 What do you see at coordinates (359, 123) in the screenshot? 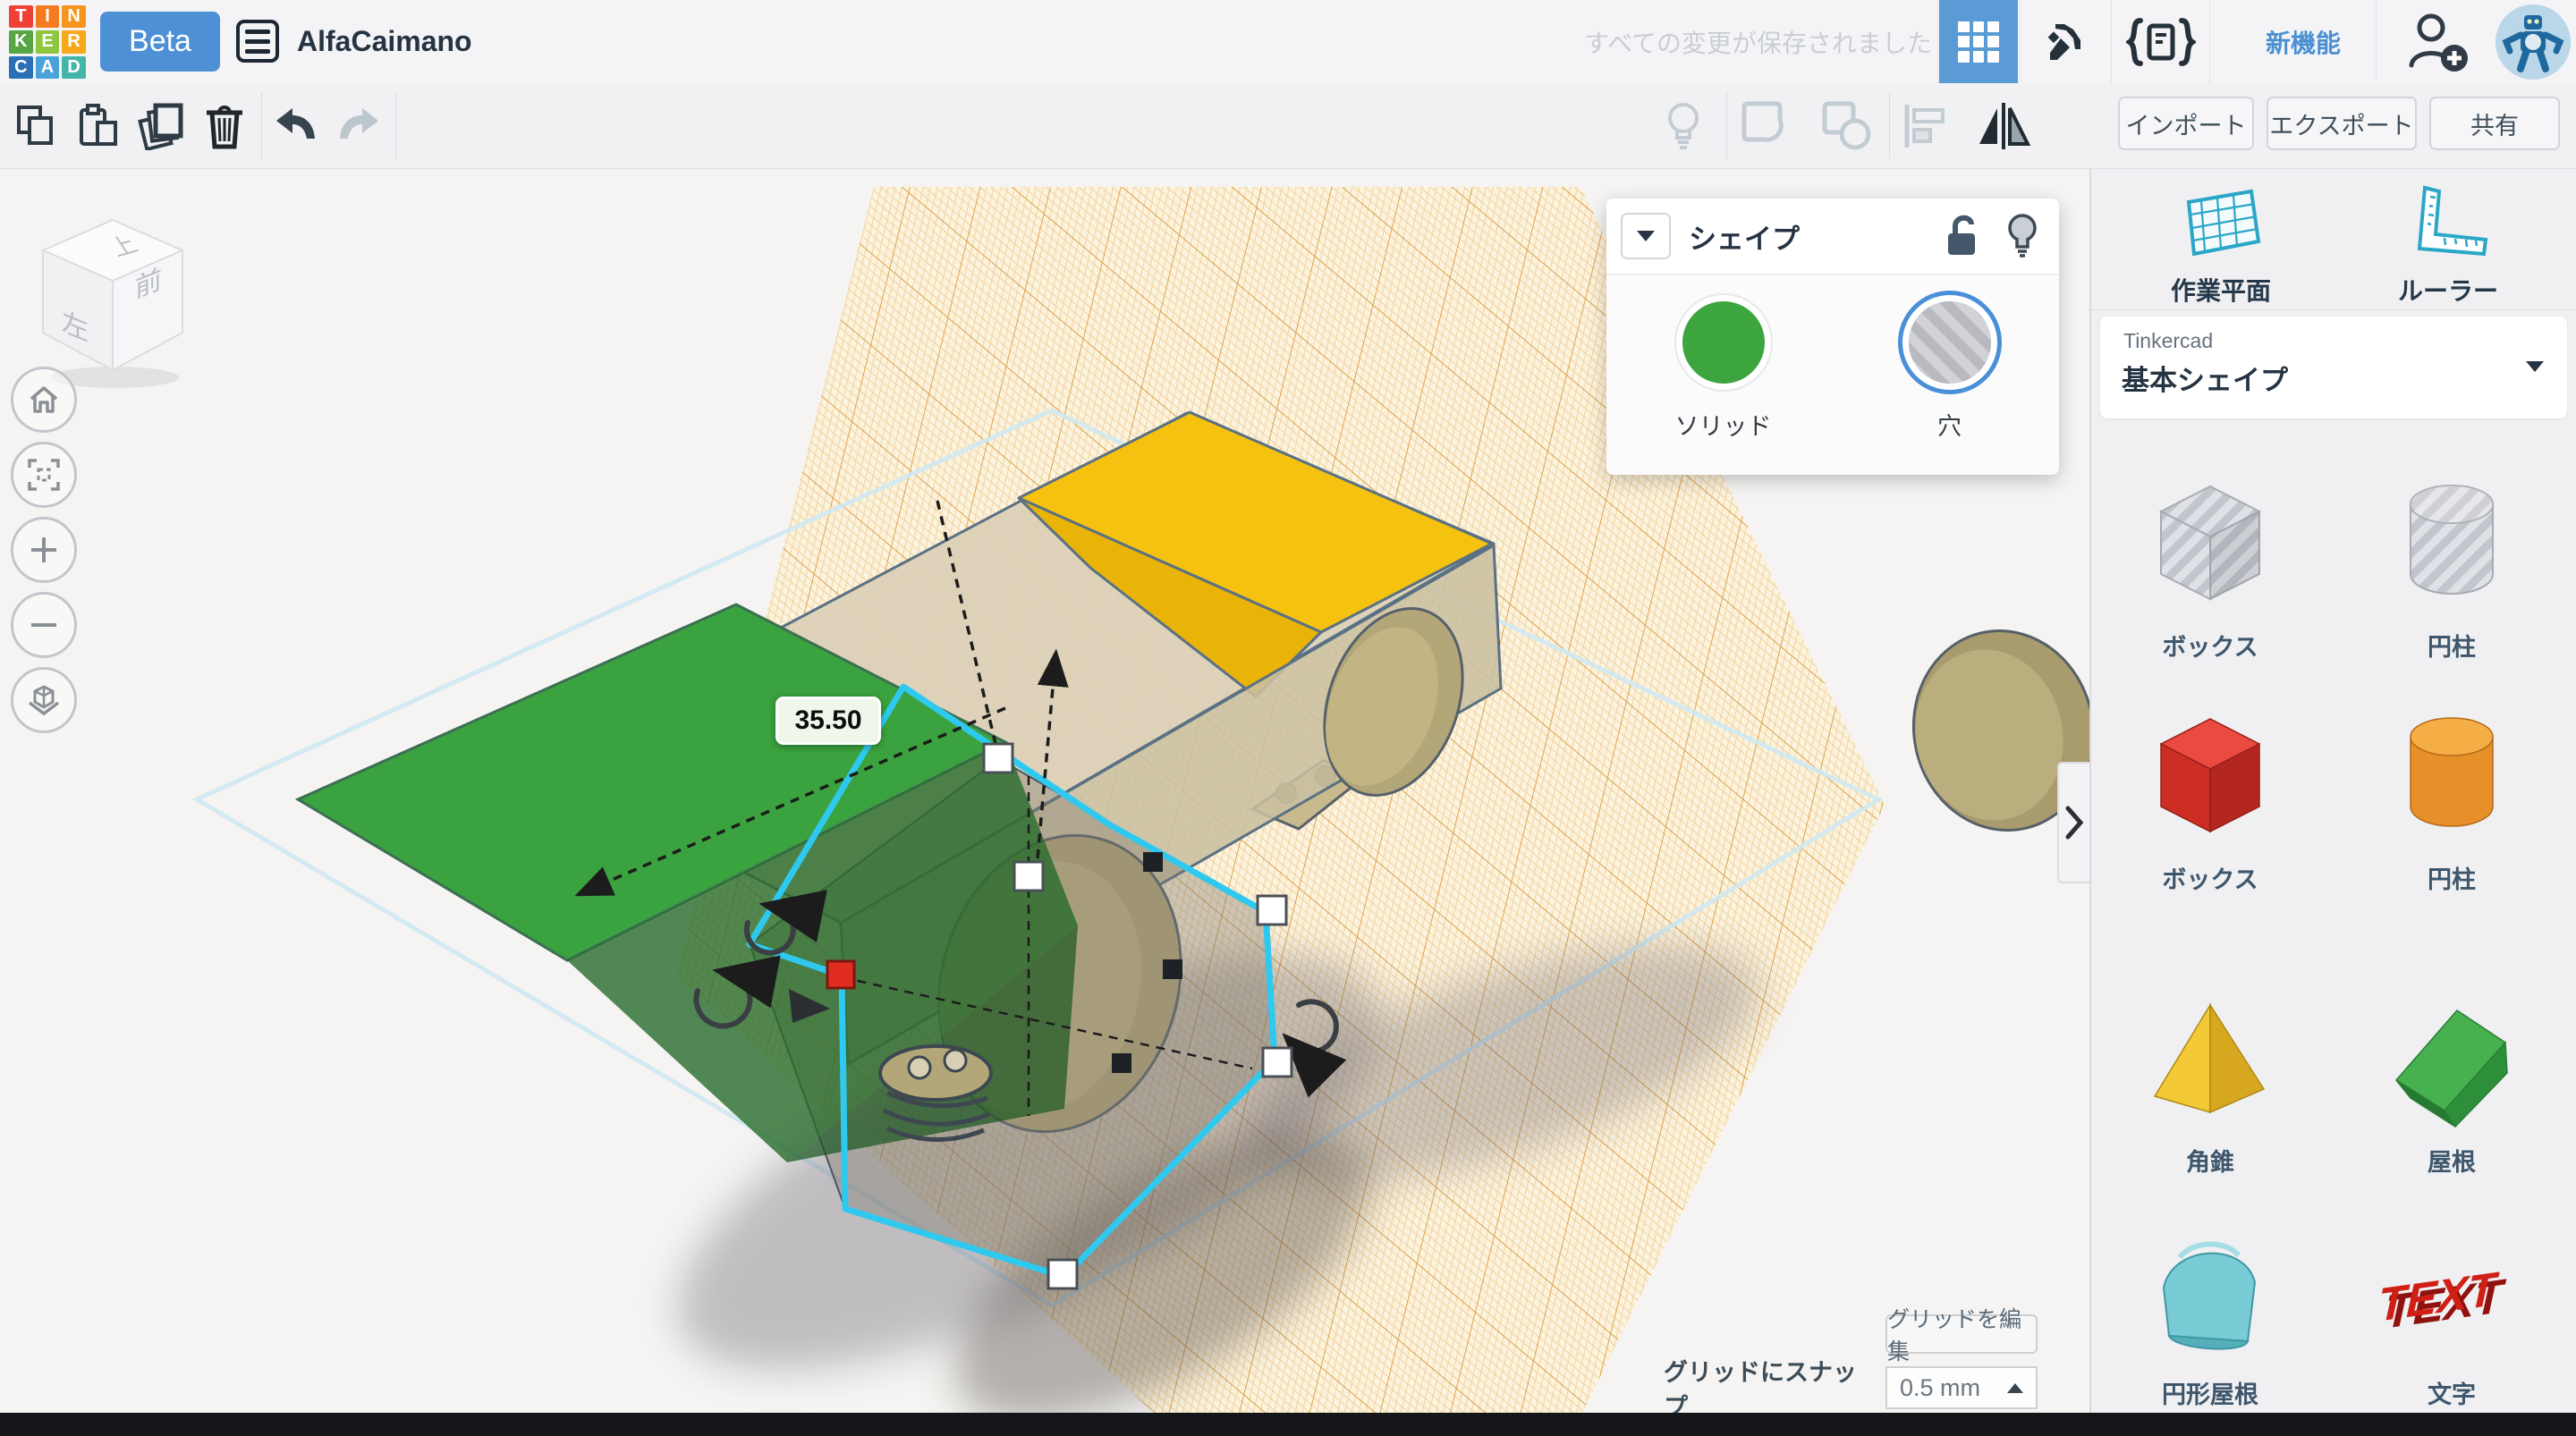
I see `redo-icon` at bounding box center [359, 123].